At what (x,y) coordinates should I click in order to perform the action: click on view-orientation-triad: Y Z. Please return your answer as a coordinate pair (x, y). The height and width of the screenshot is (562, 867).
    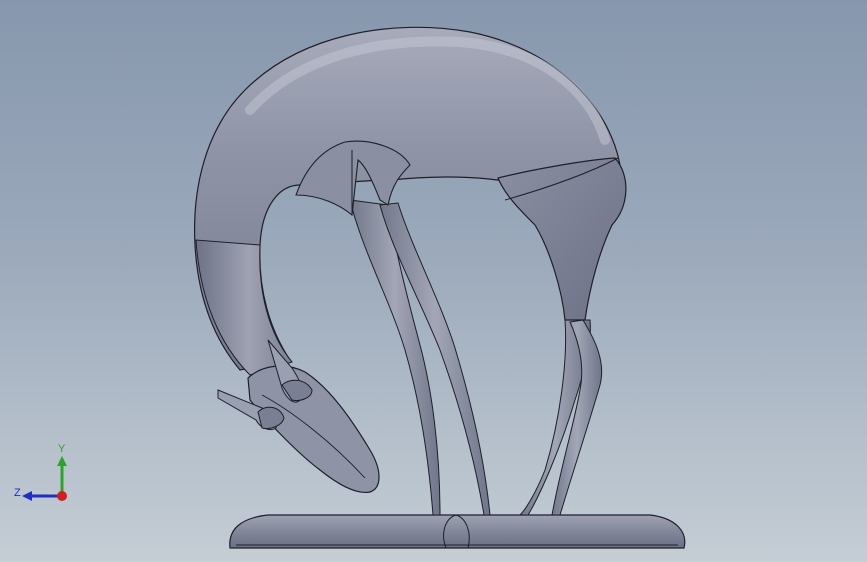
    Looking at the image, I should click on (45, 475).